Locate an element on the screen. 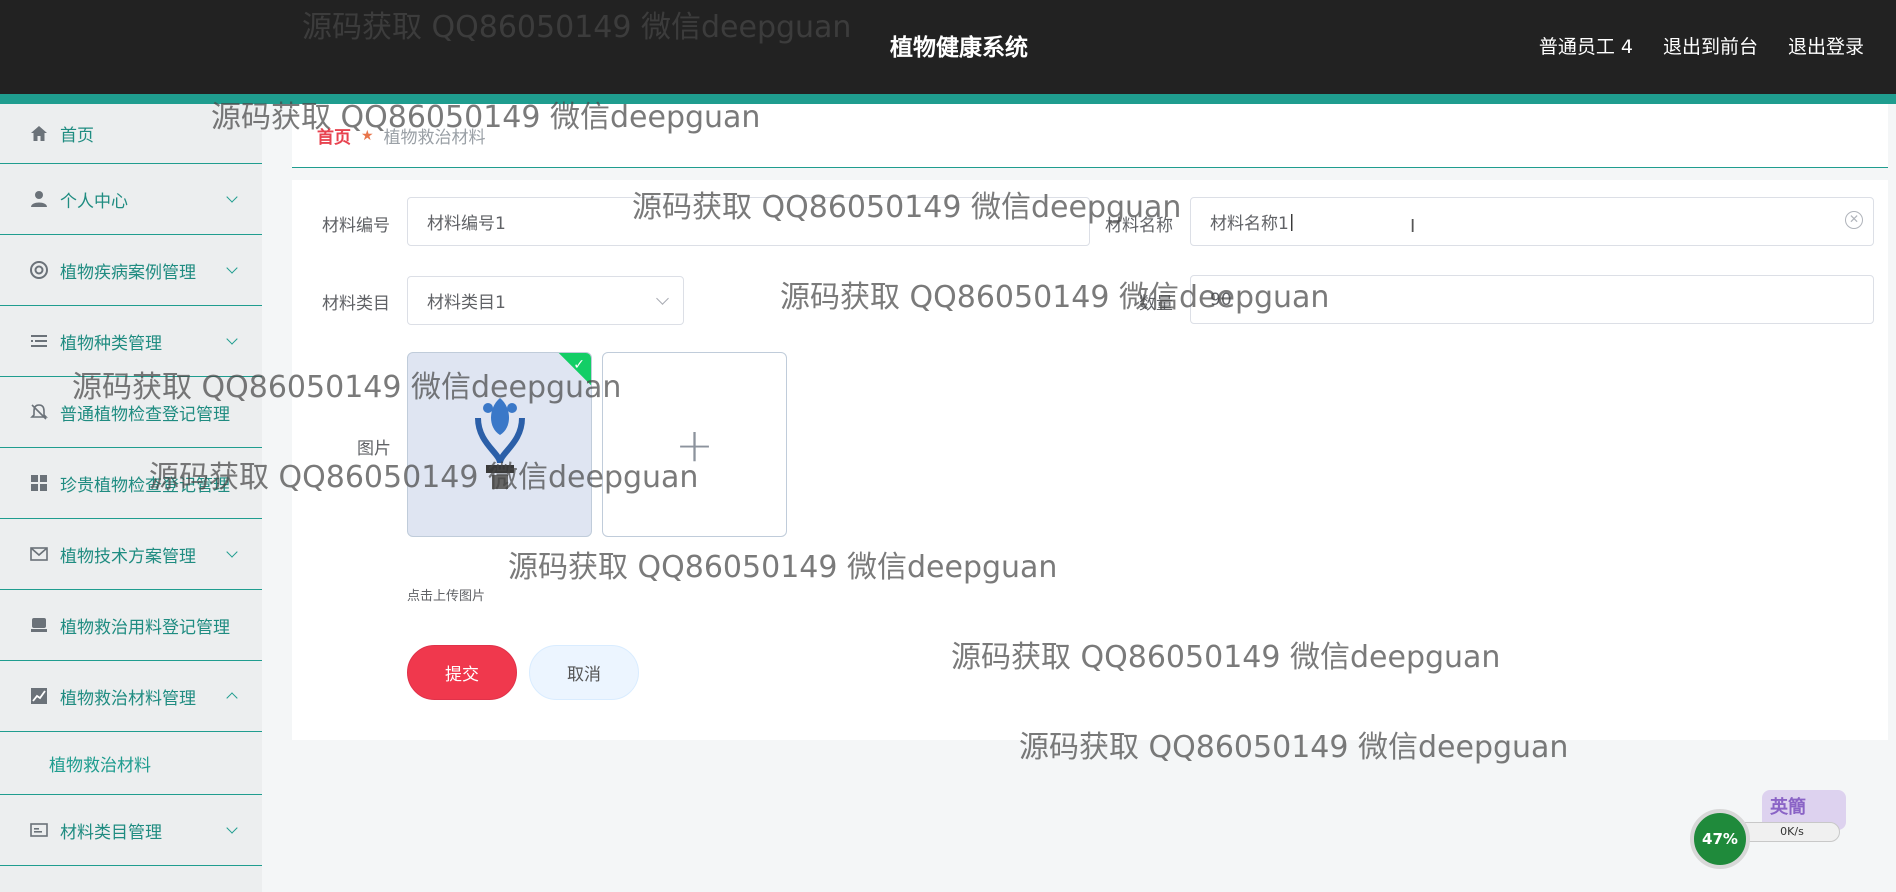 The width and height of the screenshot is (1896, 892). grid-icon is located at coordinates (39, 483).